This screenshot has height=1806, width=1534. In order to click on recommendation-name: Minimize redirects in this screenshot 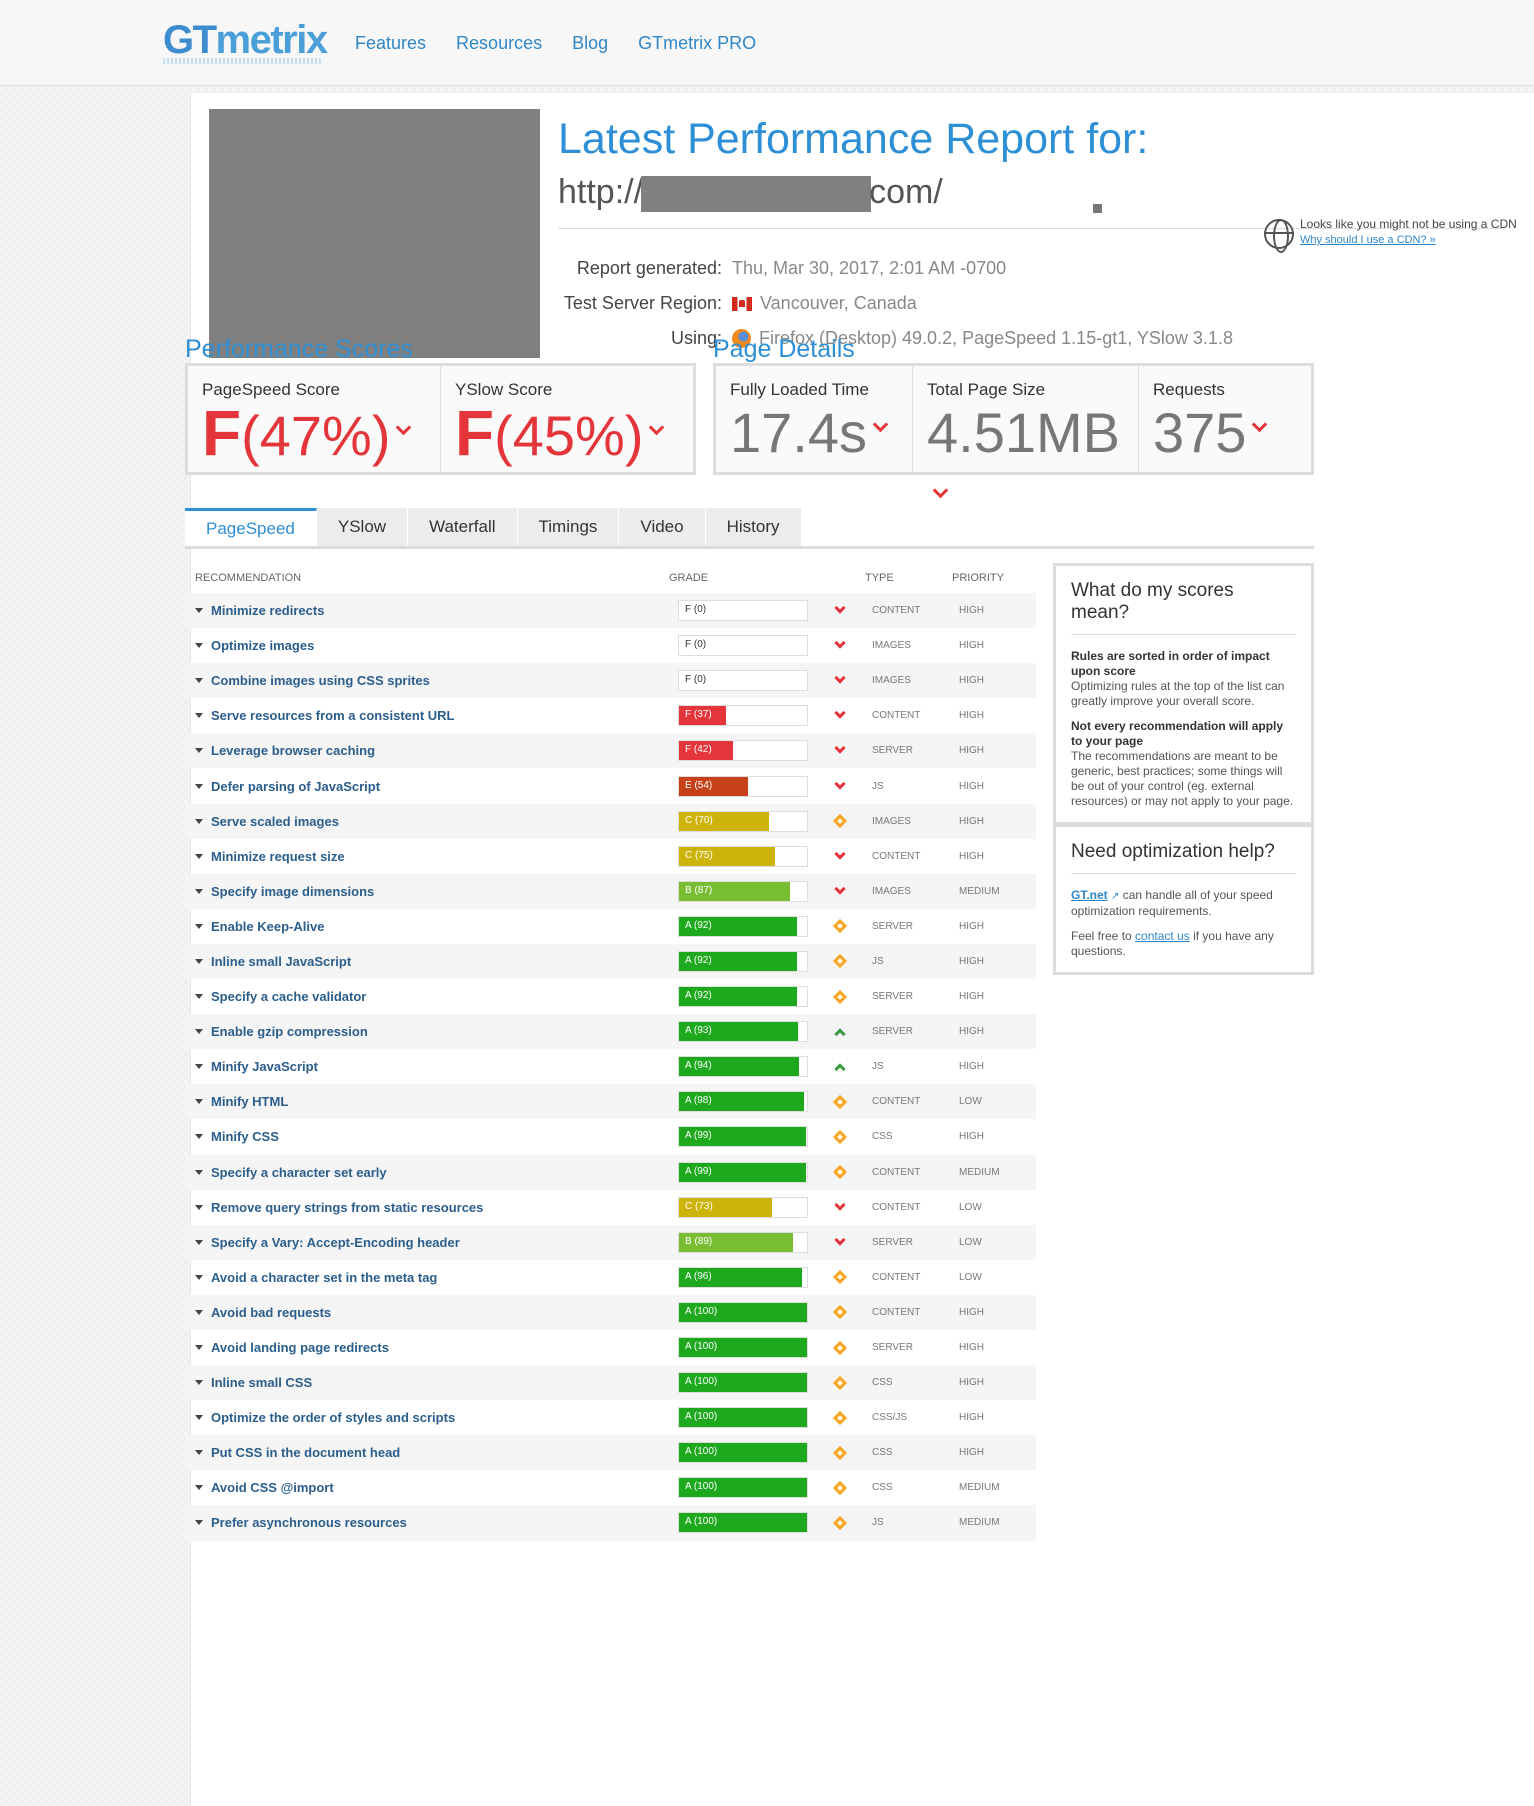, I will do `click(431, 610)`.